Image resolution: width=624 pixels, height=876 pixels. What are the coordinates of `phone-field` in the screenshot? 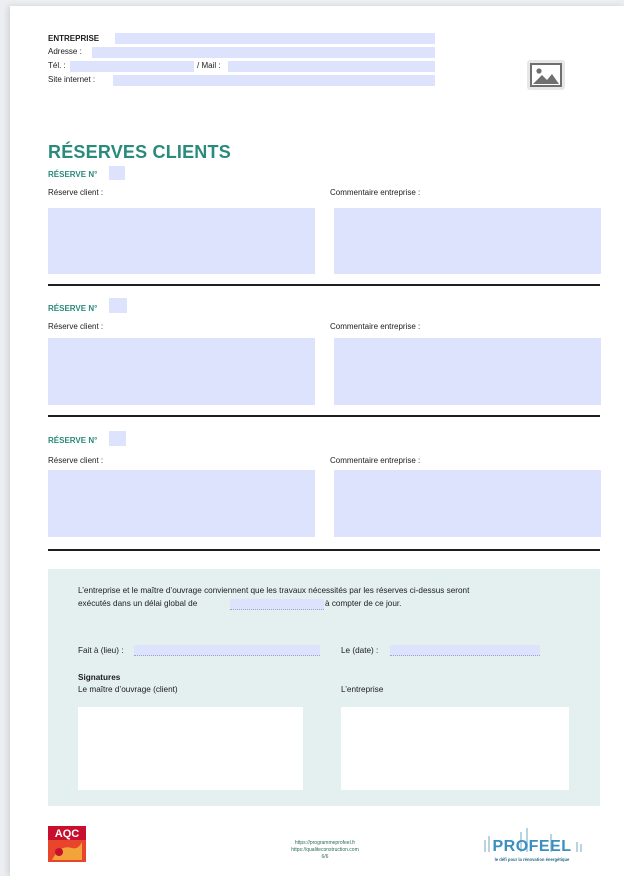 It's located at (132, 66).